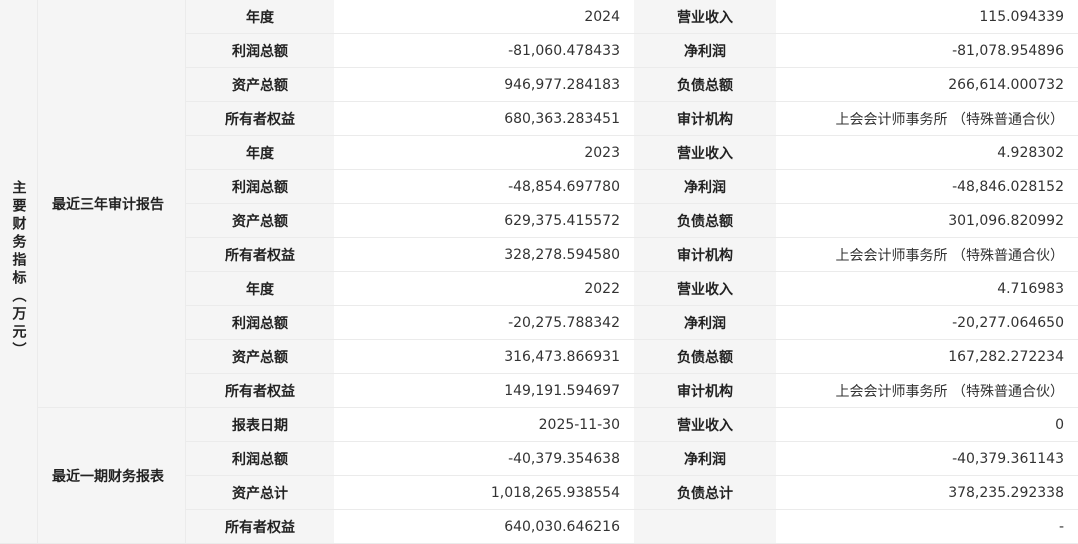  Describe the element at coordinates (927, 527) in the screenshot. I see `row-value-2: -` at that location.